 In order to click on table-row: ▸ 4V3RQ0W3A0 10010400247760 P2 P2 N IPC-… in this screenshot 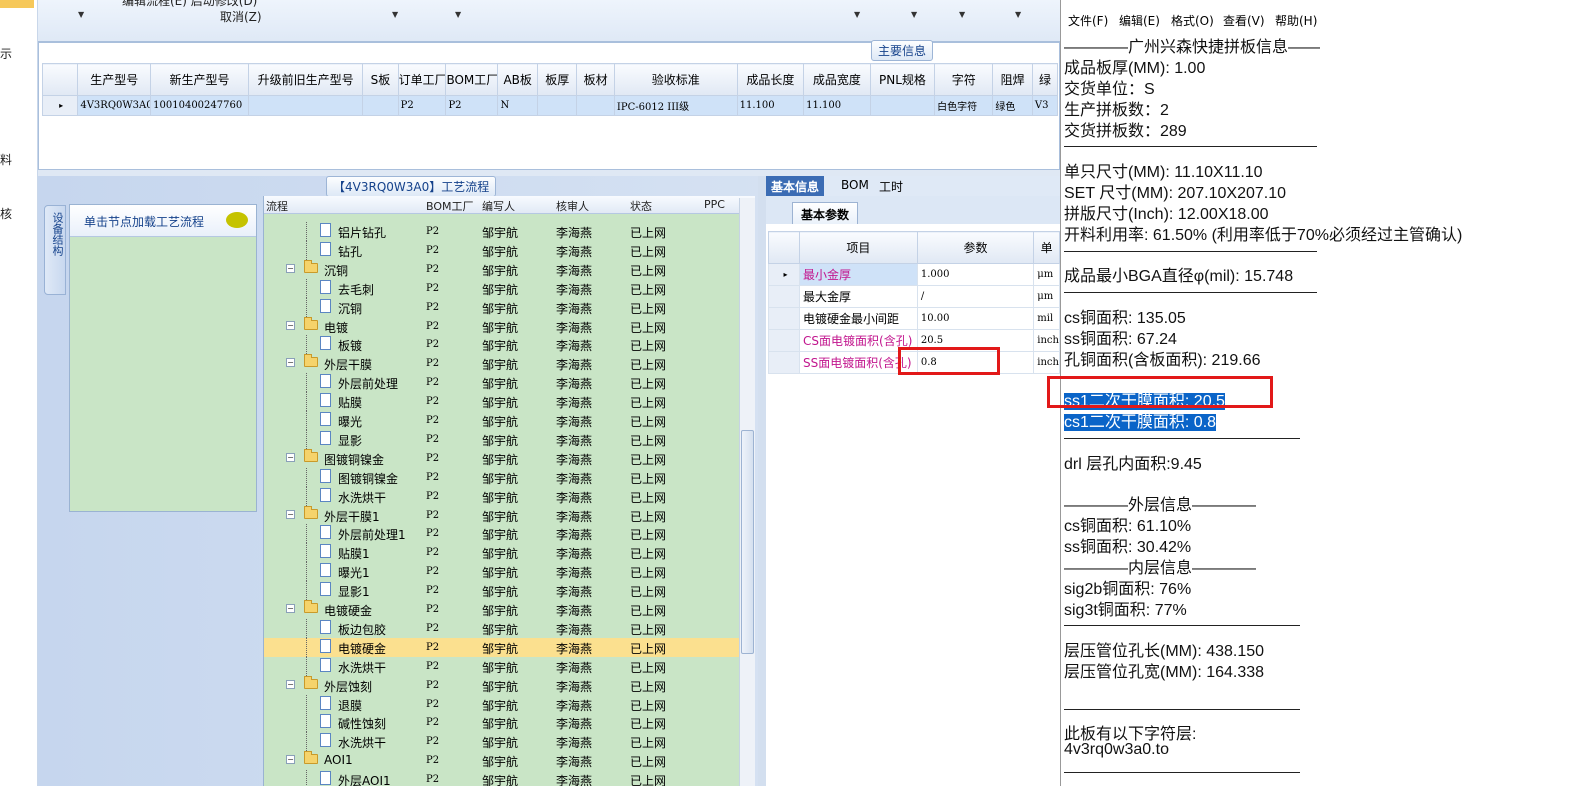, I will do `click(550, 105)`.